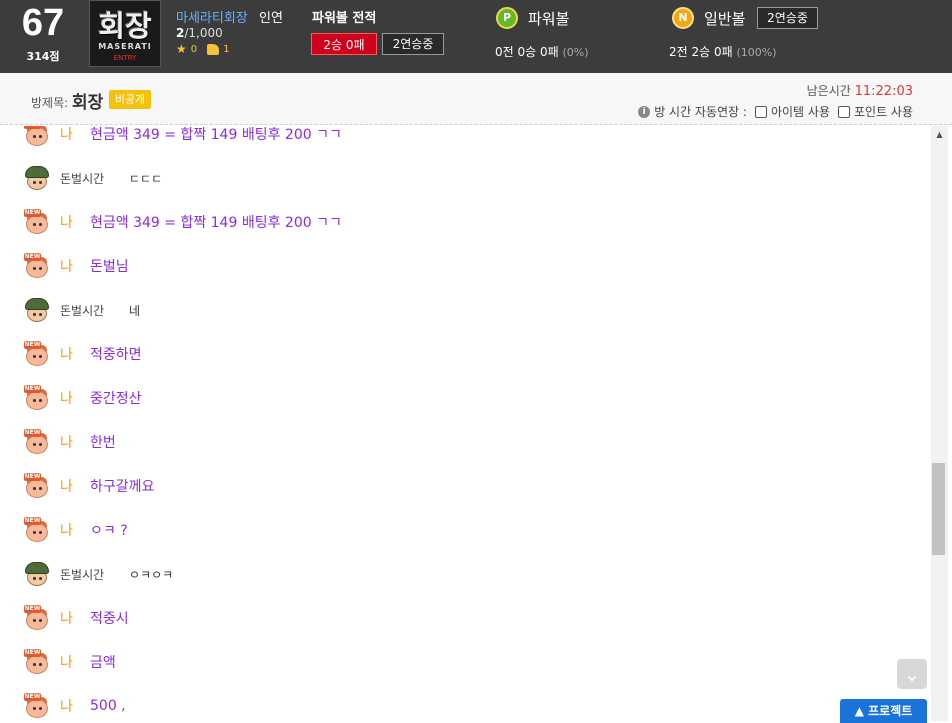 This screenshot has width=952, height=723. I want to click on chat-message: NEW 나 한번, so click(70, 442).